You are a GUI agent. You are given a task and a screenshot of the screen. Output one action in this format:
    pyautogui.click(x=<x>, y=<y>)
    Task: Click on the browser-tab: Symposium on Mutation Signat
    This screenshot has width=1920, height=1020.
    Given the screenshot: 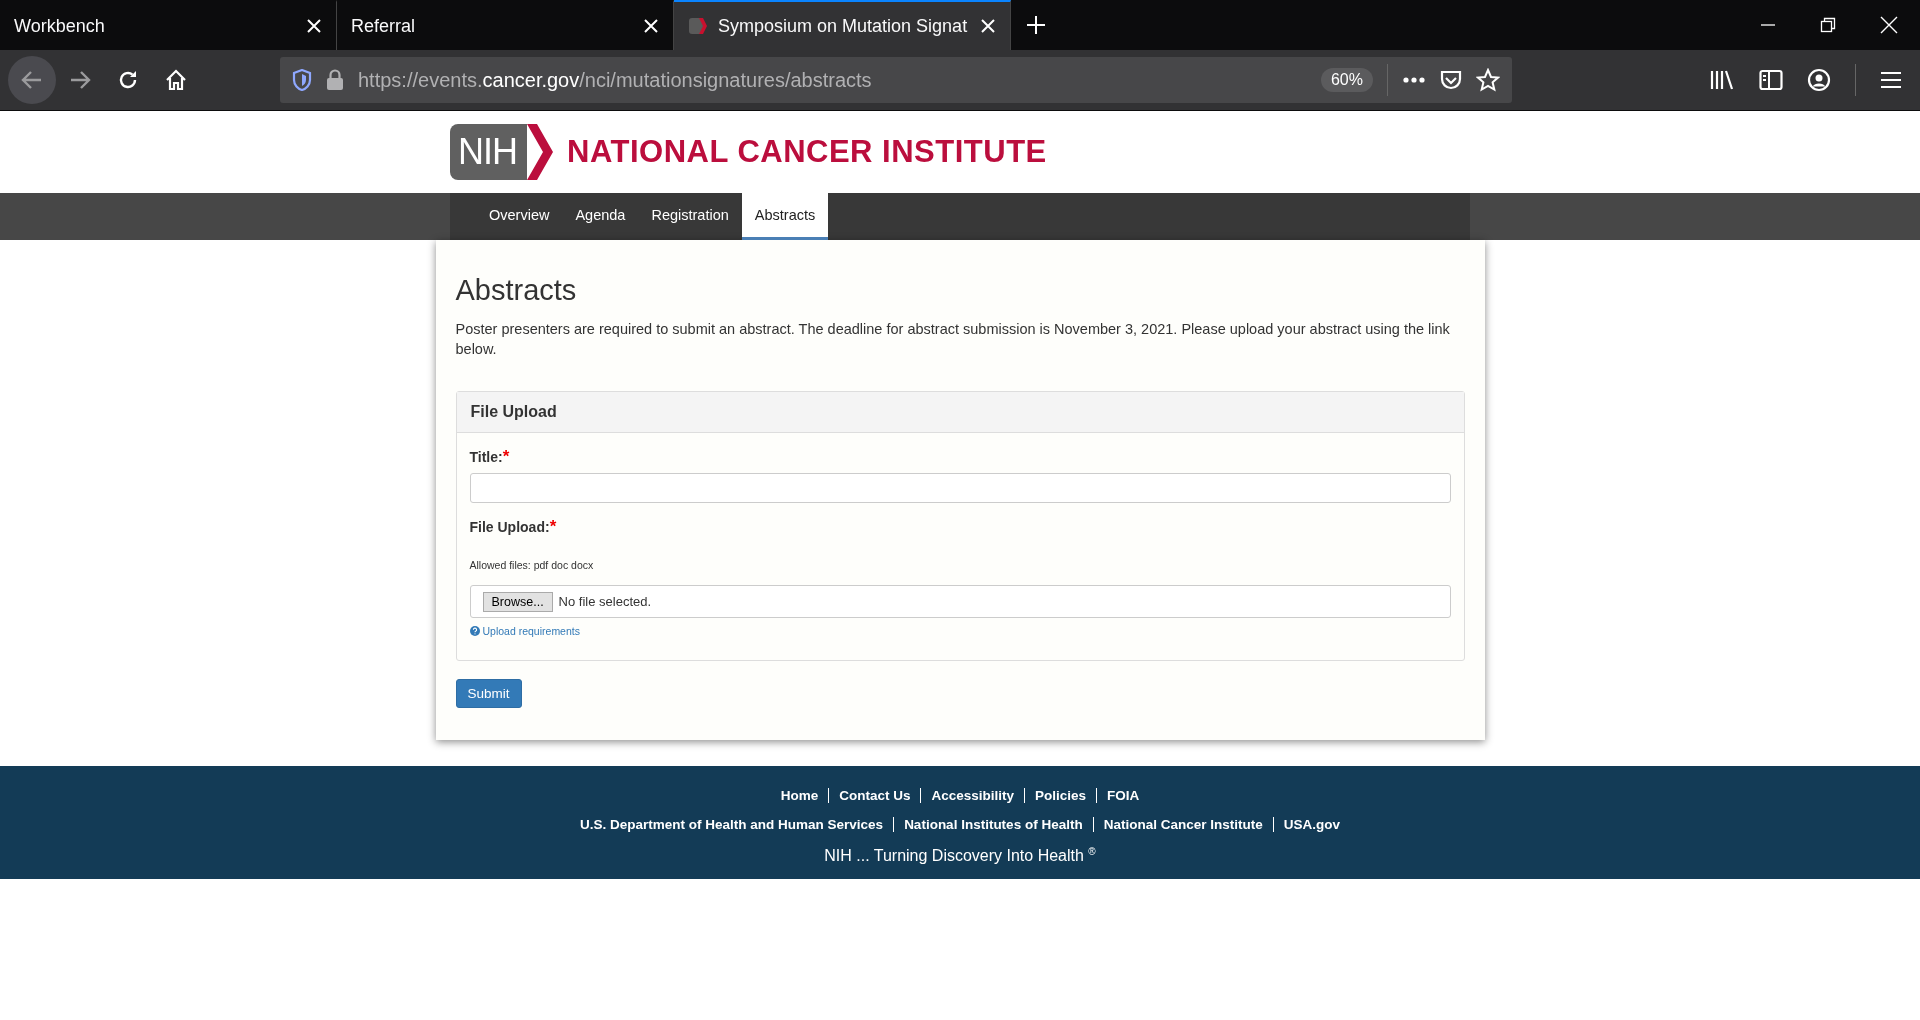 What is the action you would take?
    pyautogui.click(x=842, y=25)
    